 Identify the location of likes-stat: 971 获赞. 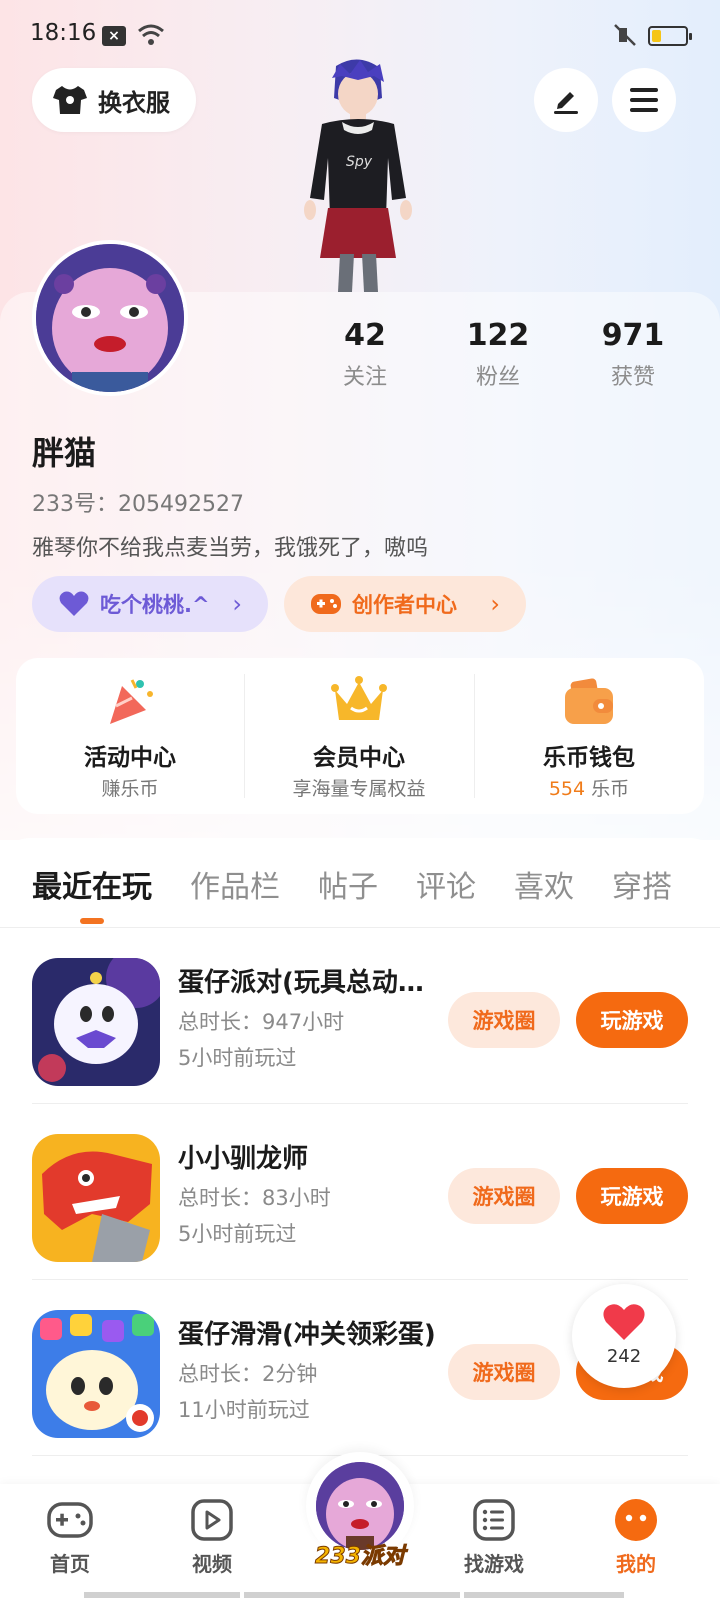
(633, 354).